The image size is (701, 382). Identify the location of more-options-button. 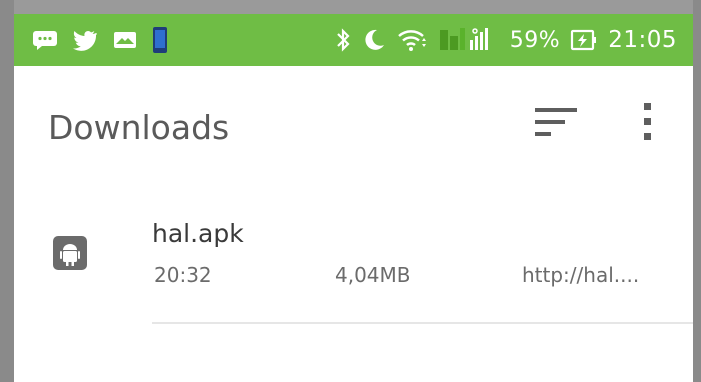
(648, 124).